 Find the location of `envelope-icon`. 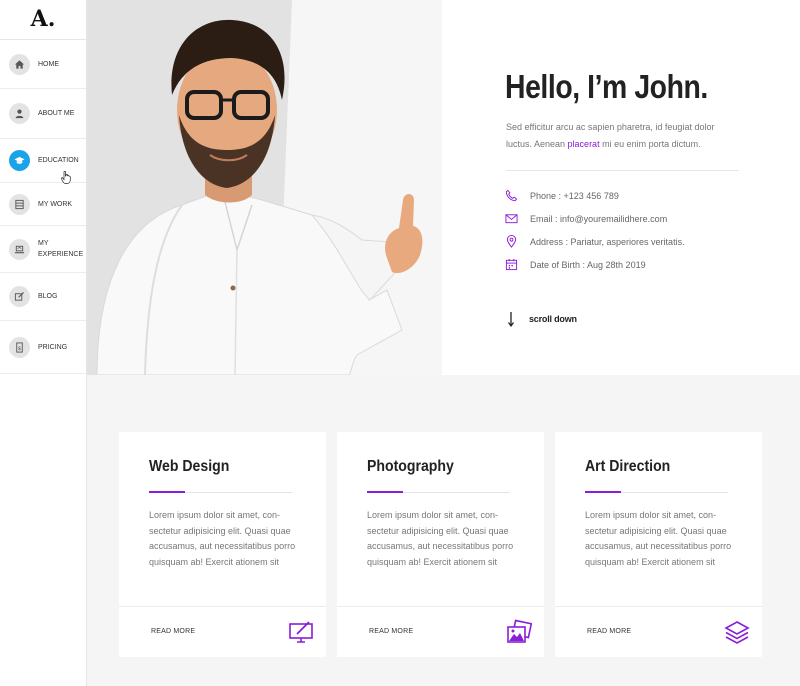

envelope-icon is located at coordinates (511, 219).